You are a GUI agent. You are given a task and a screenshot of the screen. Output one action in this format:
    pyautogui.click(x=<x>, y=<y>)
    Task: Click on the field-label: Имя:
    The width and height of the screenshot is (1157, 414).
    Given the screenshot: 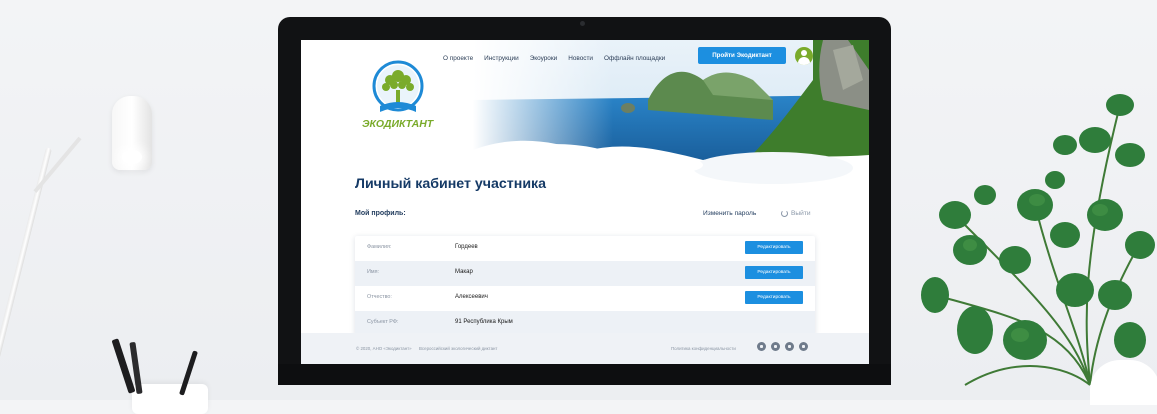 What is the action you would take?
    pyautogui.click(x=373, y=272)
    